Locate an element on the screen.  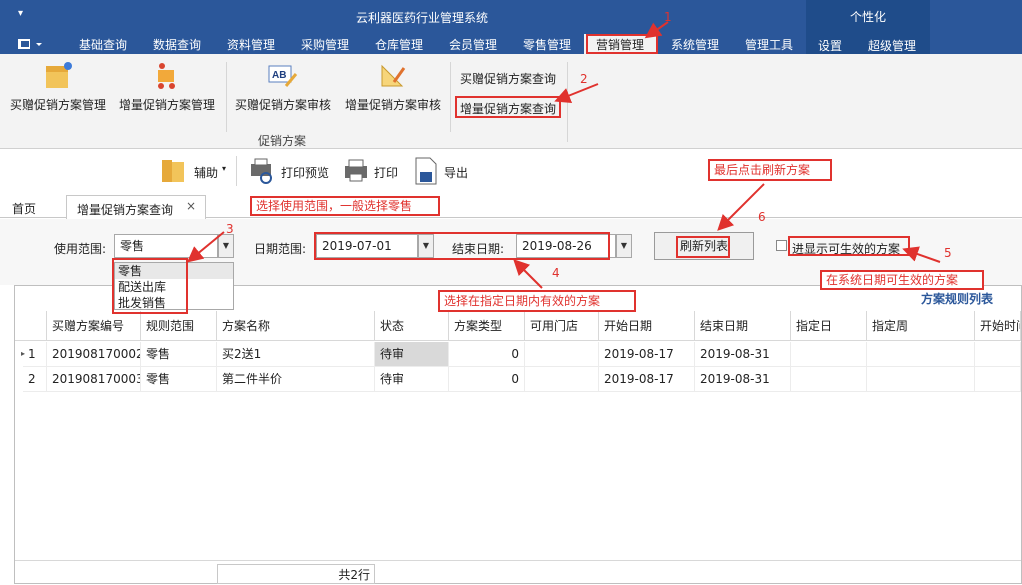
menu-tab-warehouse: 仓库管理 is located at coordinates (399, 44).